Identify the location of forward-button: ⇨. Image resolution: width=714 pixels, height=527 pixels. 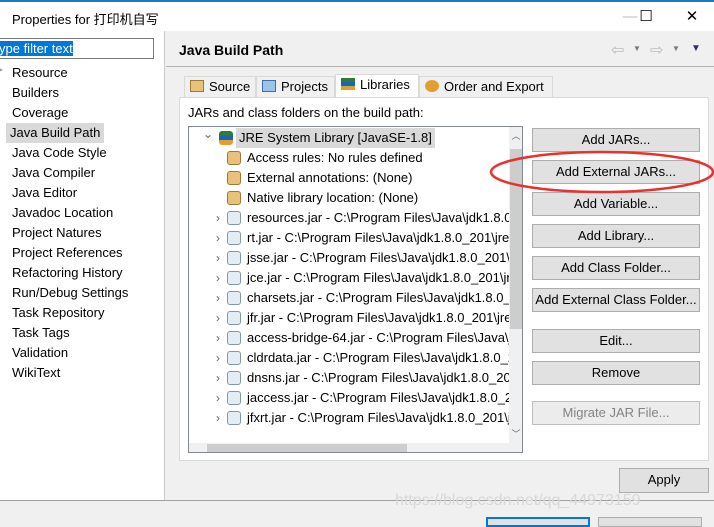
(656, 50).